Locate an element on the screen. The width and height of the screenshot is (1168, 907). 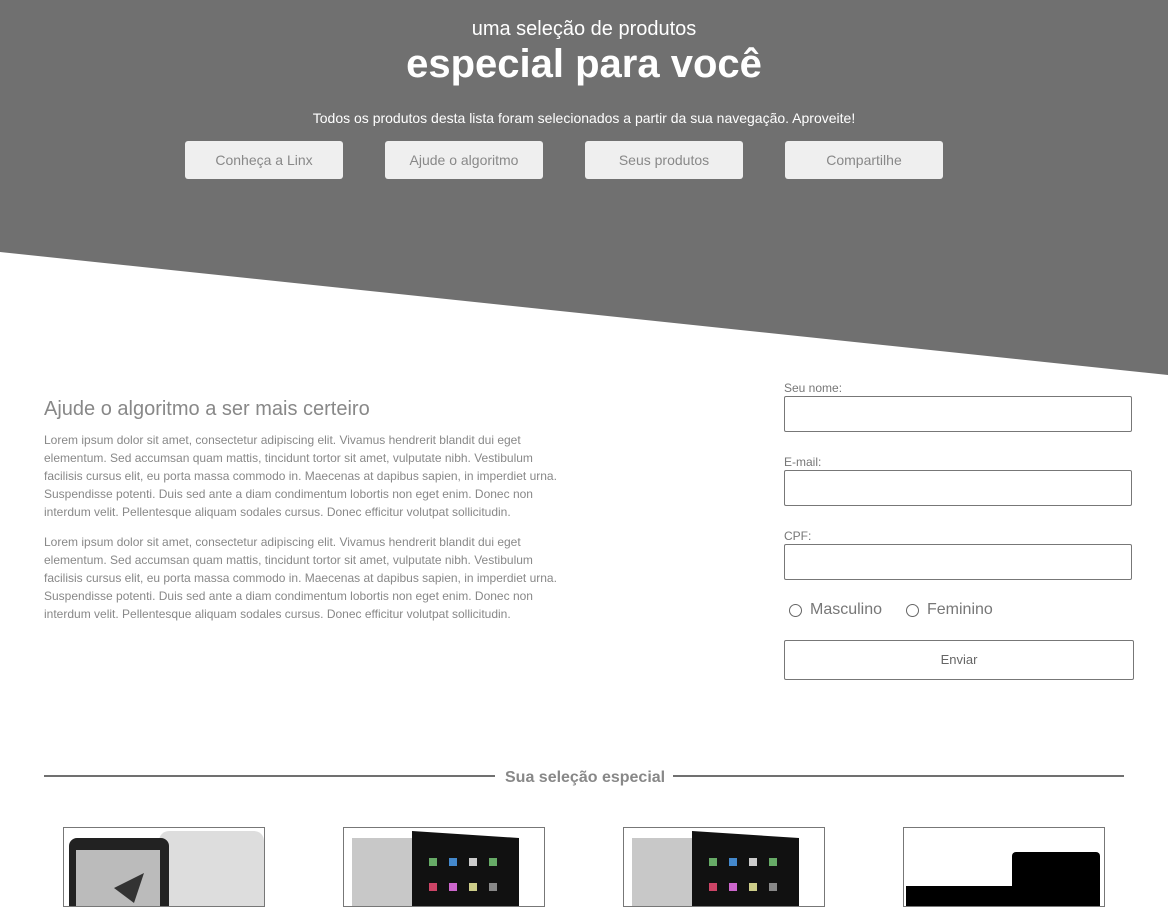
cpf-input is located at coordinates (958, 562).